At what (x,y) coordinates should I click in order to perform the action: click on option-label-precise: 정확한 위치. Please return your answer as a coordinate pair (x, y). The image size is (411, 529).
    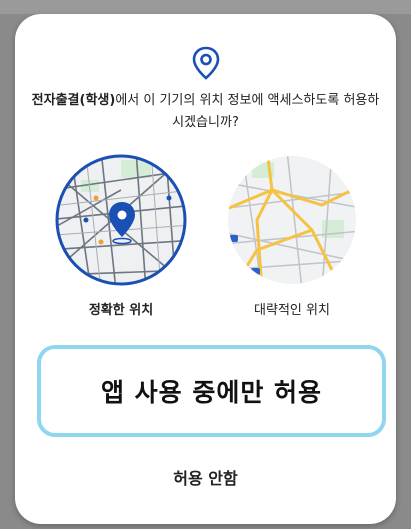
    Looking at the image, I should click on (121, 310).